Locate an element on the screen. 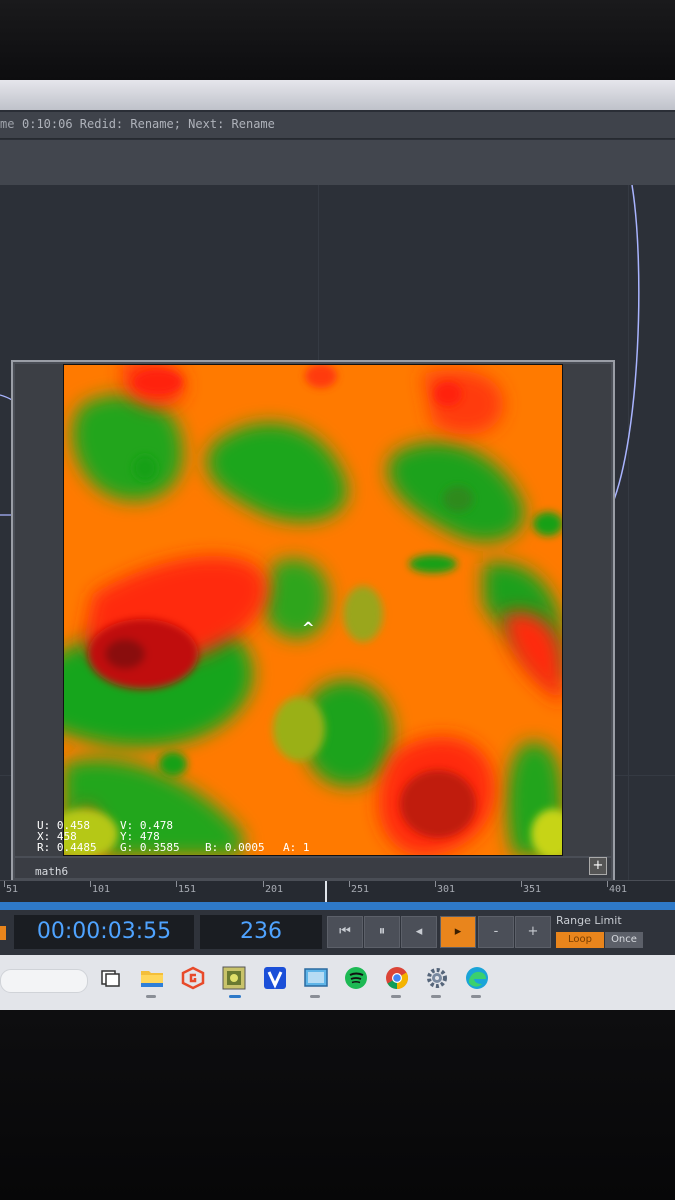  taskbar-search-box is located at coordinates (44, 981).